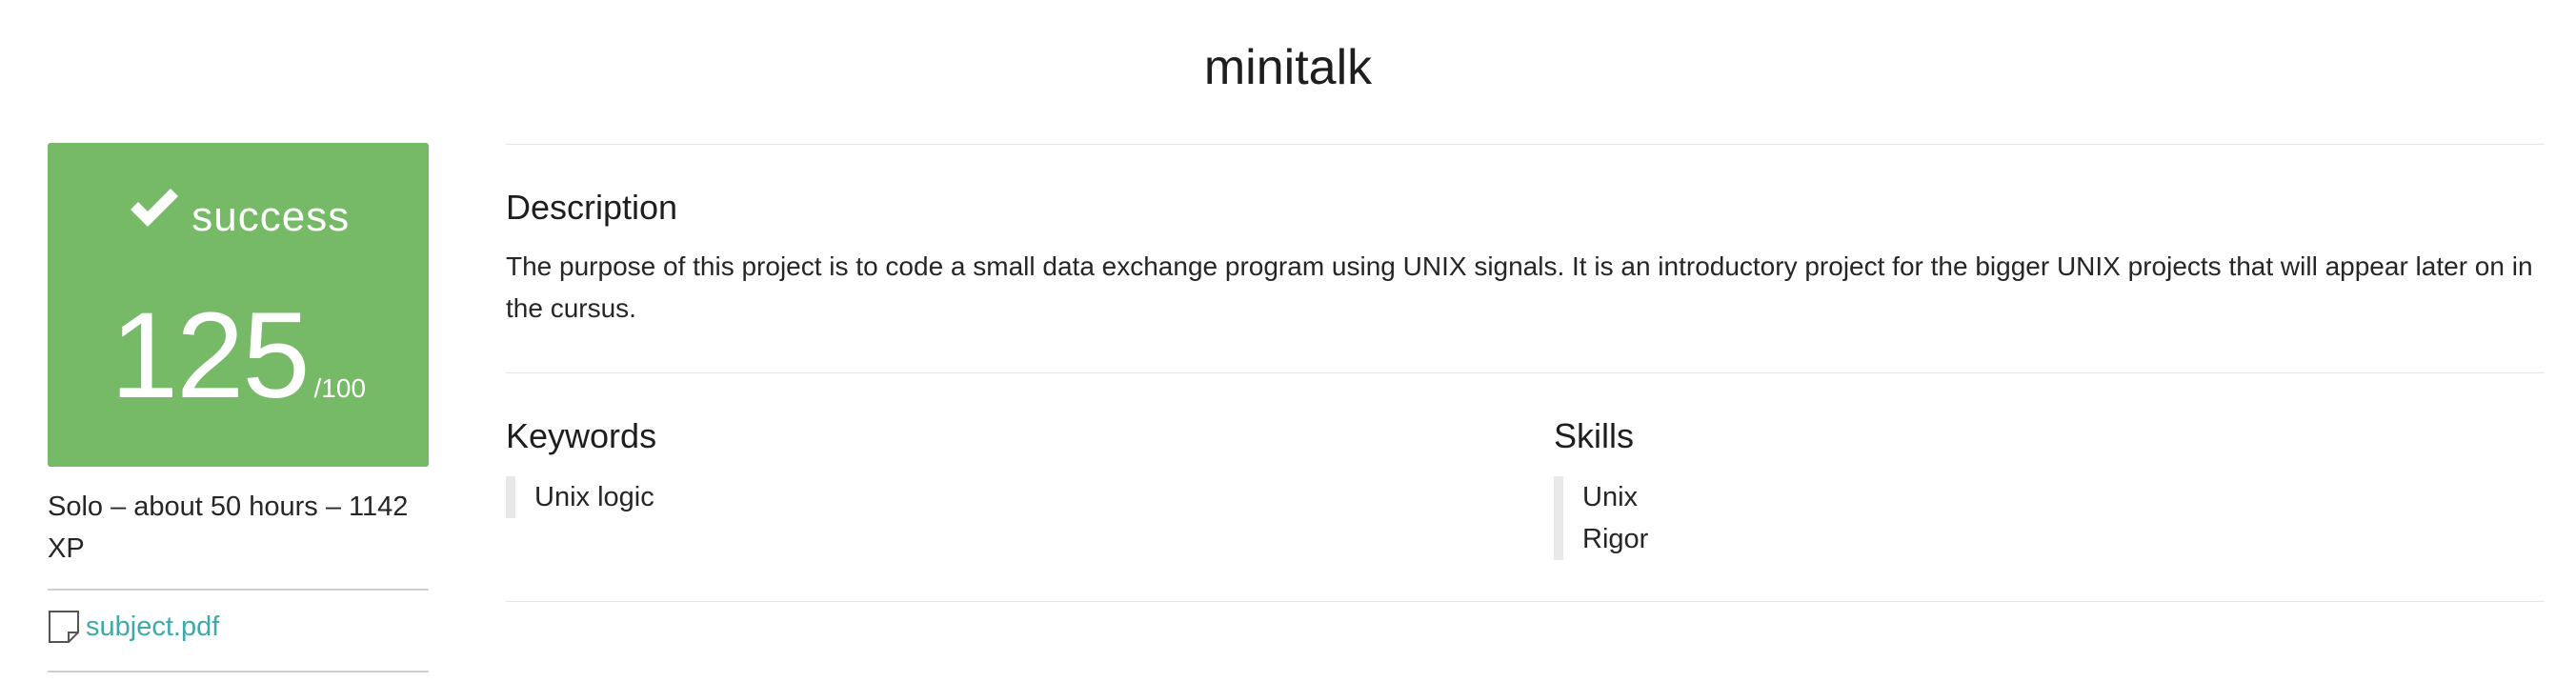 Image resolution: width=2576 pixels, height=682 pixels. I want to click on score-row: 125/100, so click(238, 356).